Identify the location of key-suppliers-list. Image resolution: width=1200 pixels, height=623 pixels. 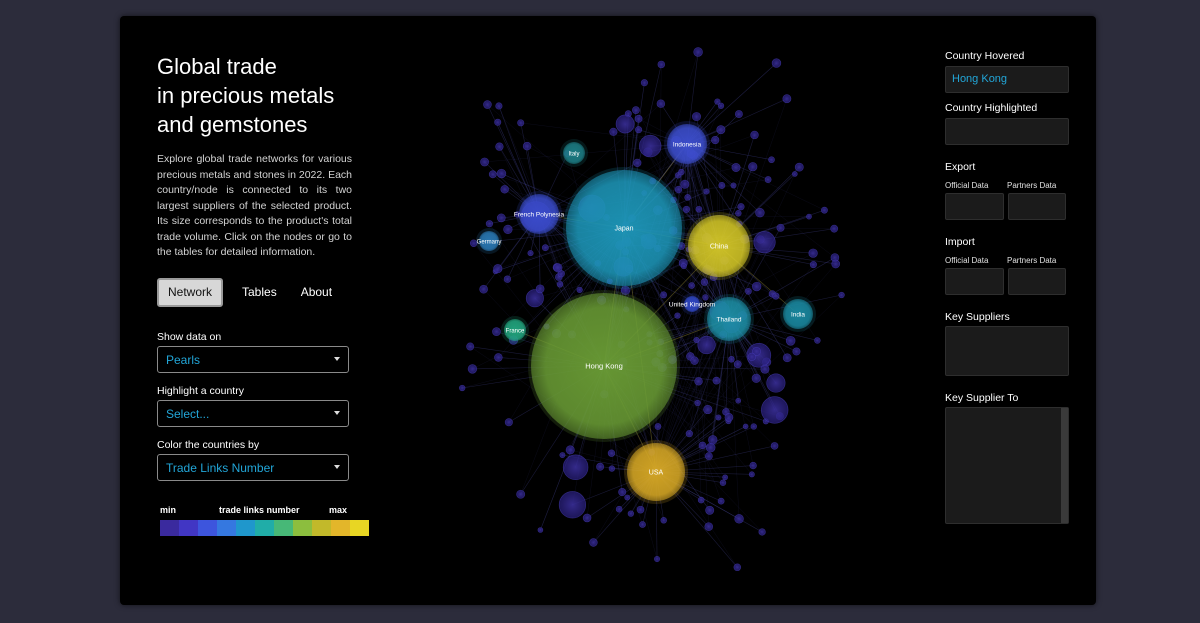
(1007, 351).